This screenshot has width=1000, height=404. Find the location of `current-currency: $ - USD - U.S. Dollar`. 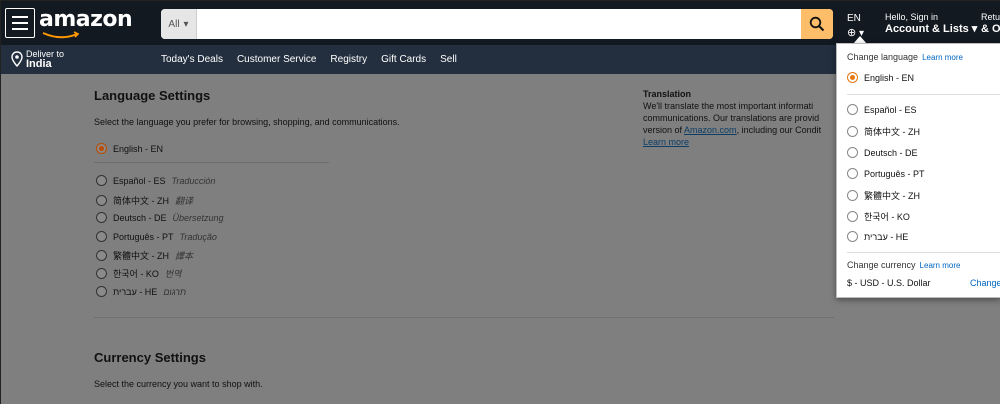

current-currency: $ - USD - U.S. Dollar is located at coordinates (889, 283).